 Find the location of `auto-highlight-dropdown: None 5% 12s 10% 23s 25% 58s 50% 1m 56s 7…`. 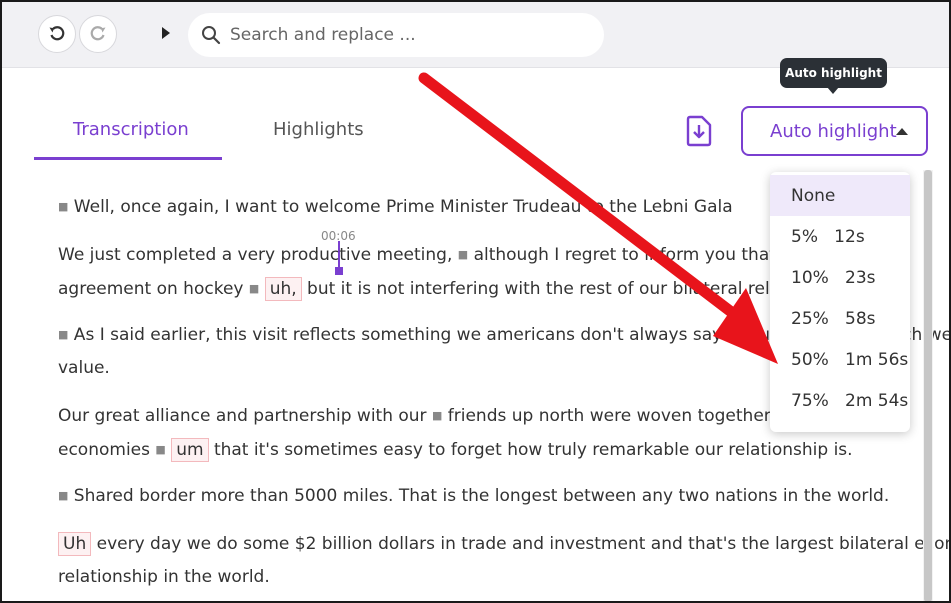

auto-highlight-dropdown: None 5% 12s 10% 23s 25% 58s 50% 1m 56s 7… is located at coordinates (840, 302).